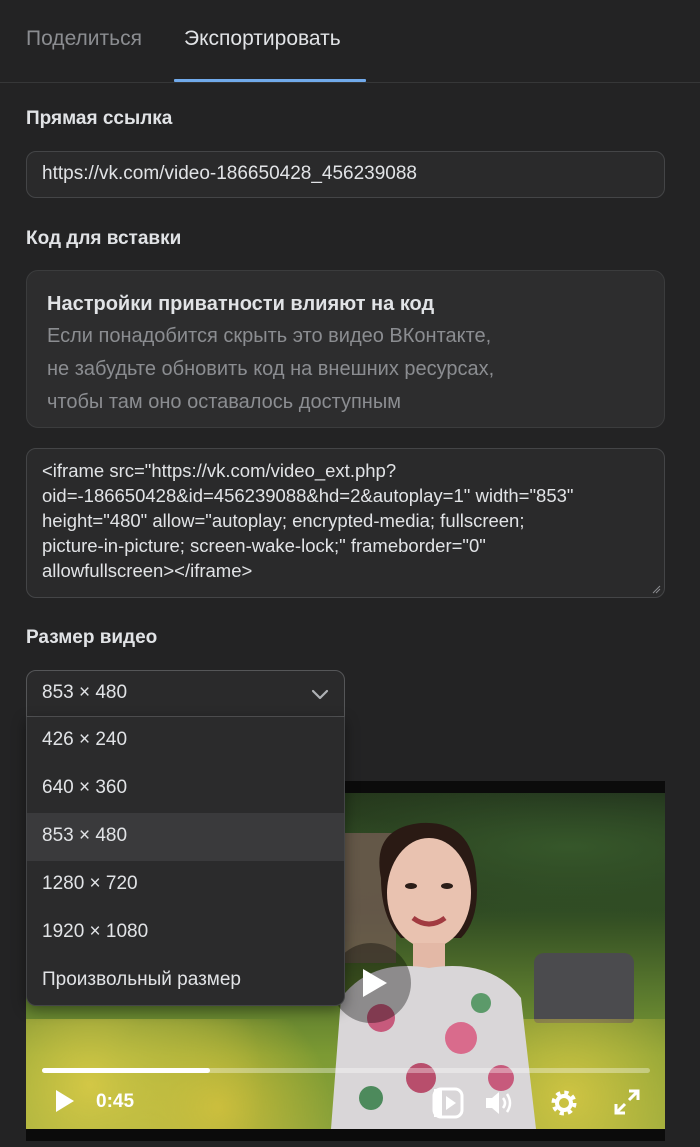 This screenshot has width=700, height=1147. Describe the element at coordinates (350, 41) in the screenshot. I see `tab-bar: Поделиться Экспортировать` at that location.